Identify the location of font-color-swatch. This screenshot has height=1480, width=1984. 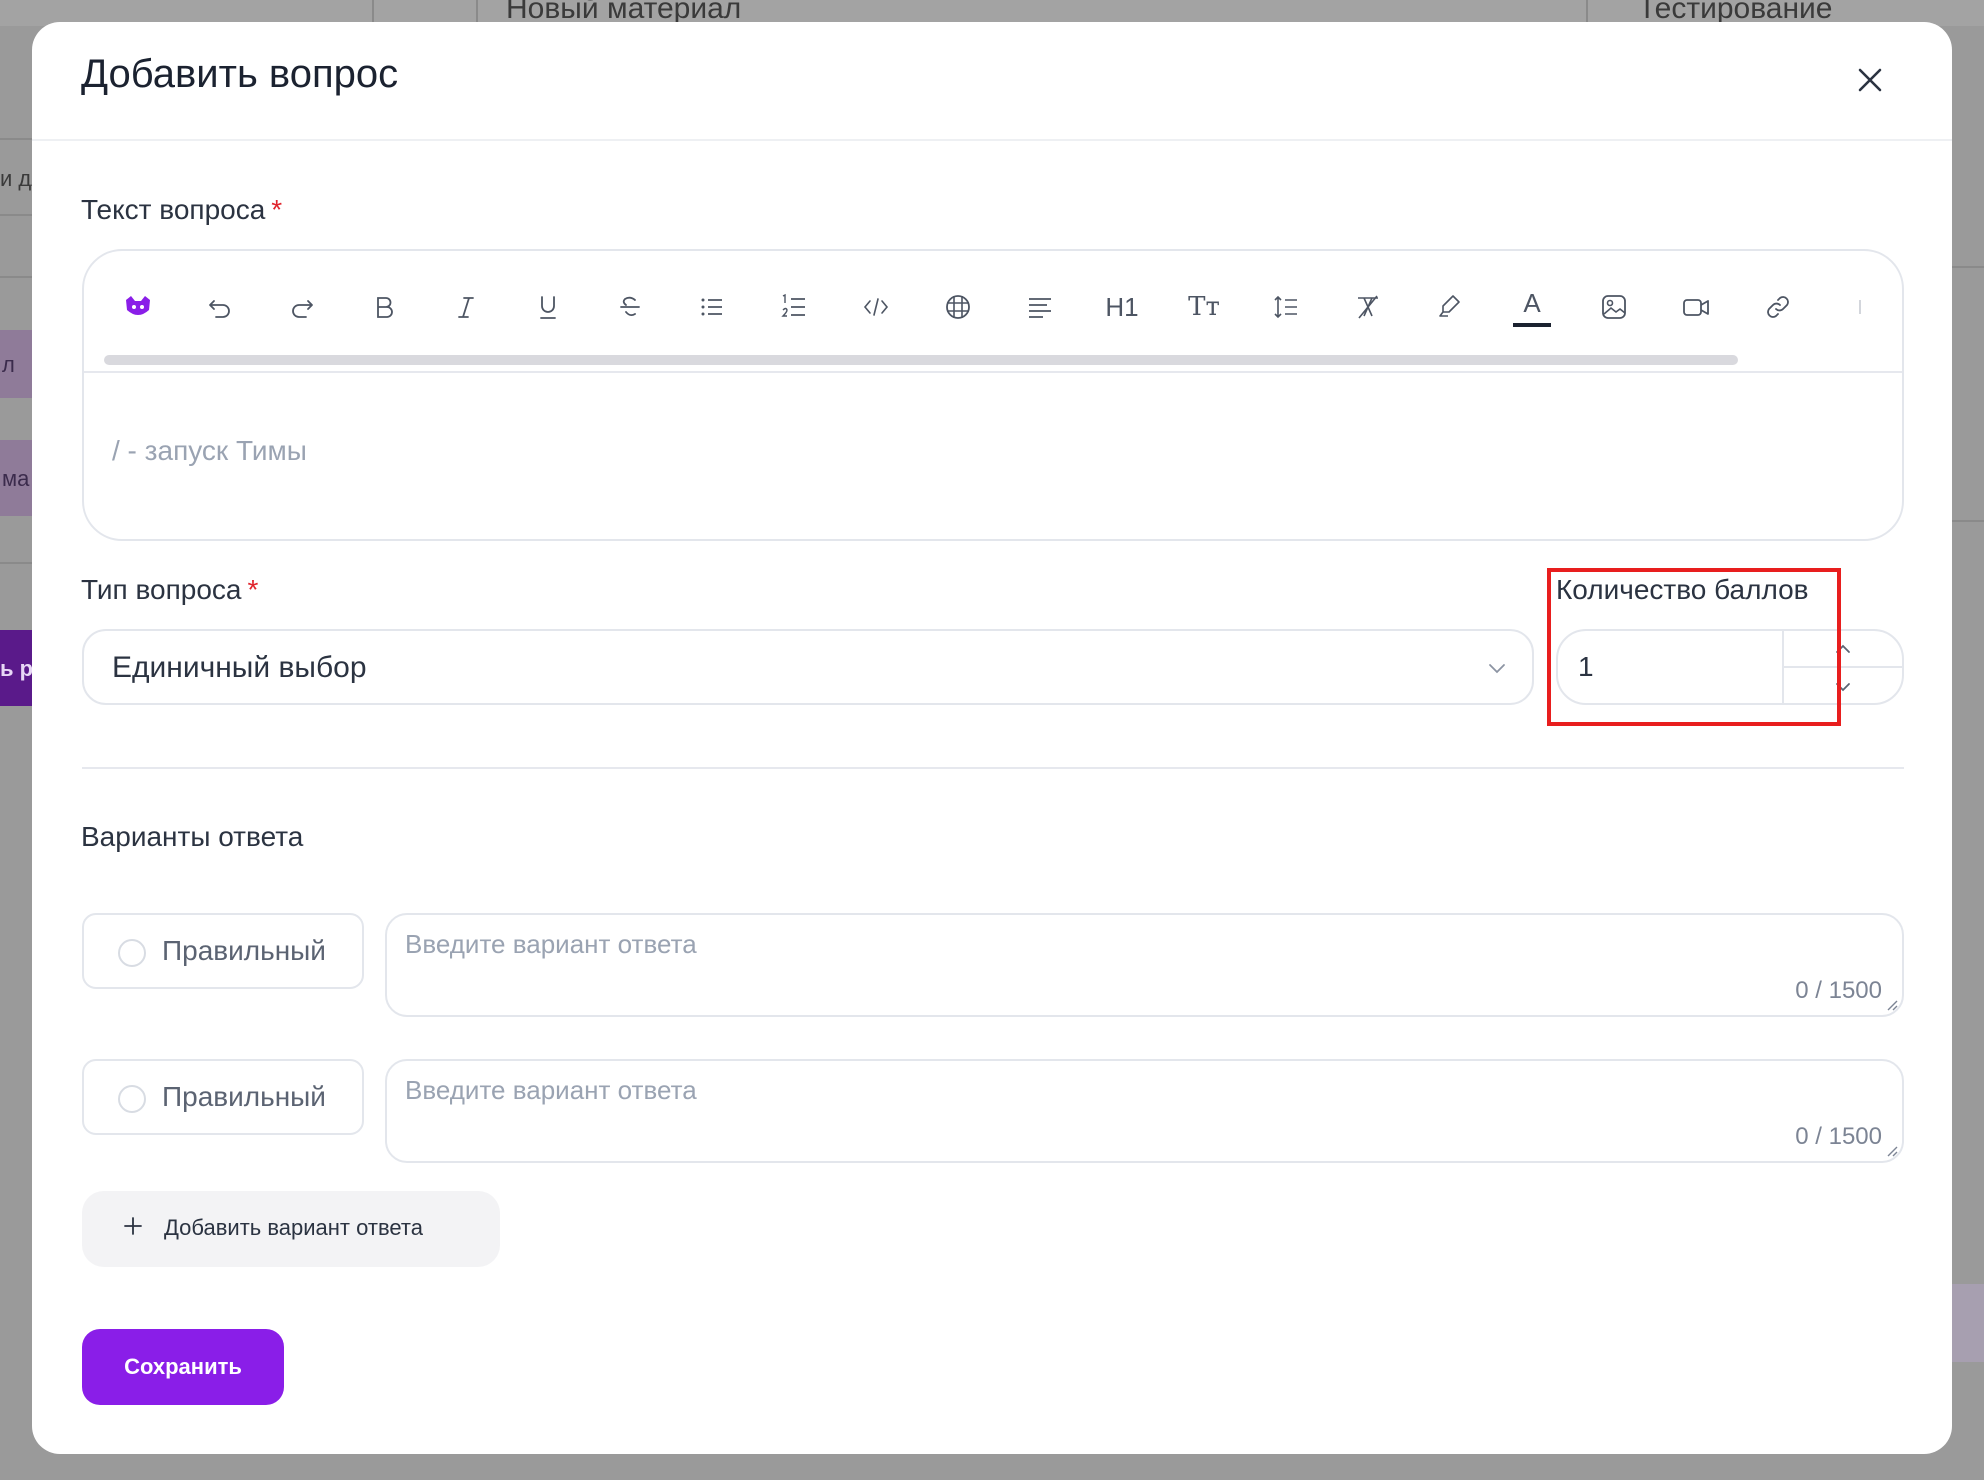
(1532, 324).